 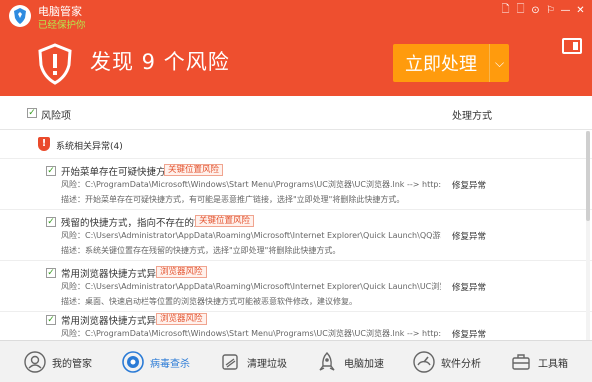 I want to click on nav-label: 清理垃圾, so click(x=267, y=364).